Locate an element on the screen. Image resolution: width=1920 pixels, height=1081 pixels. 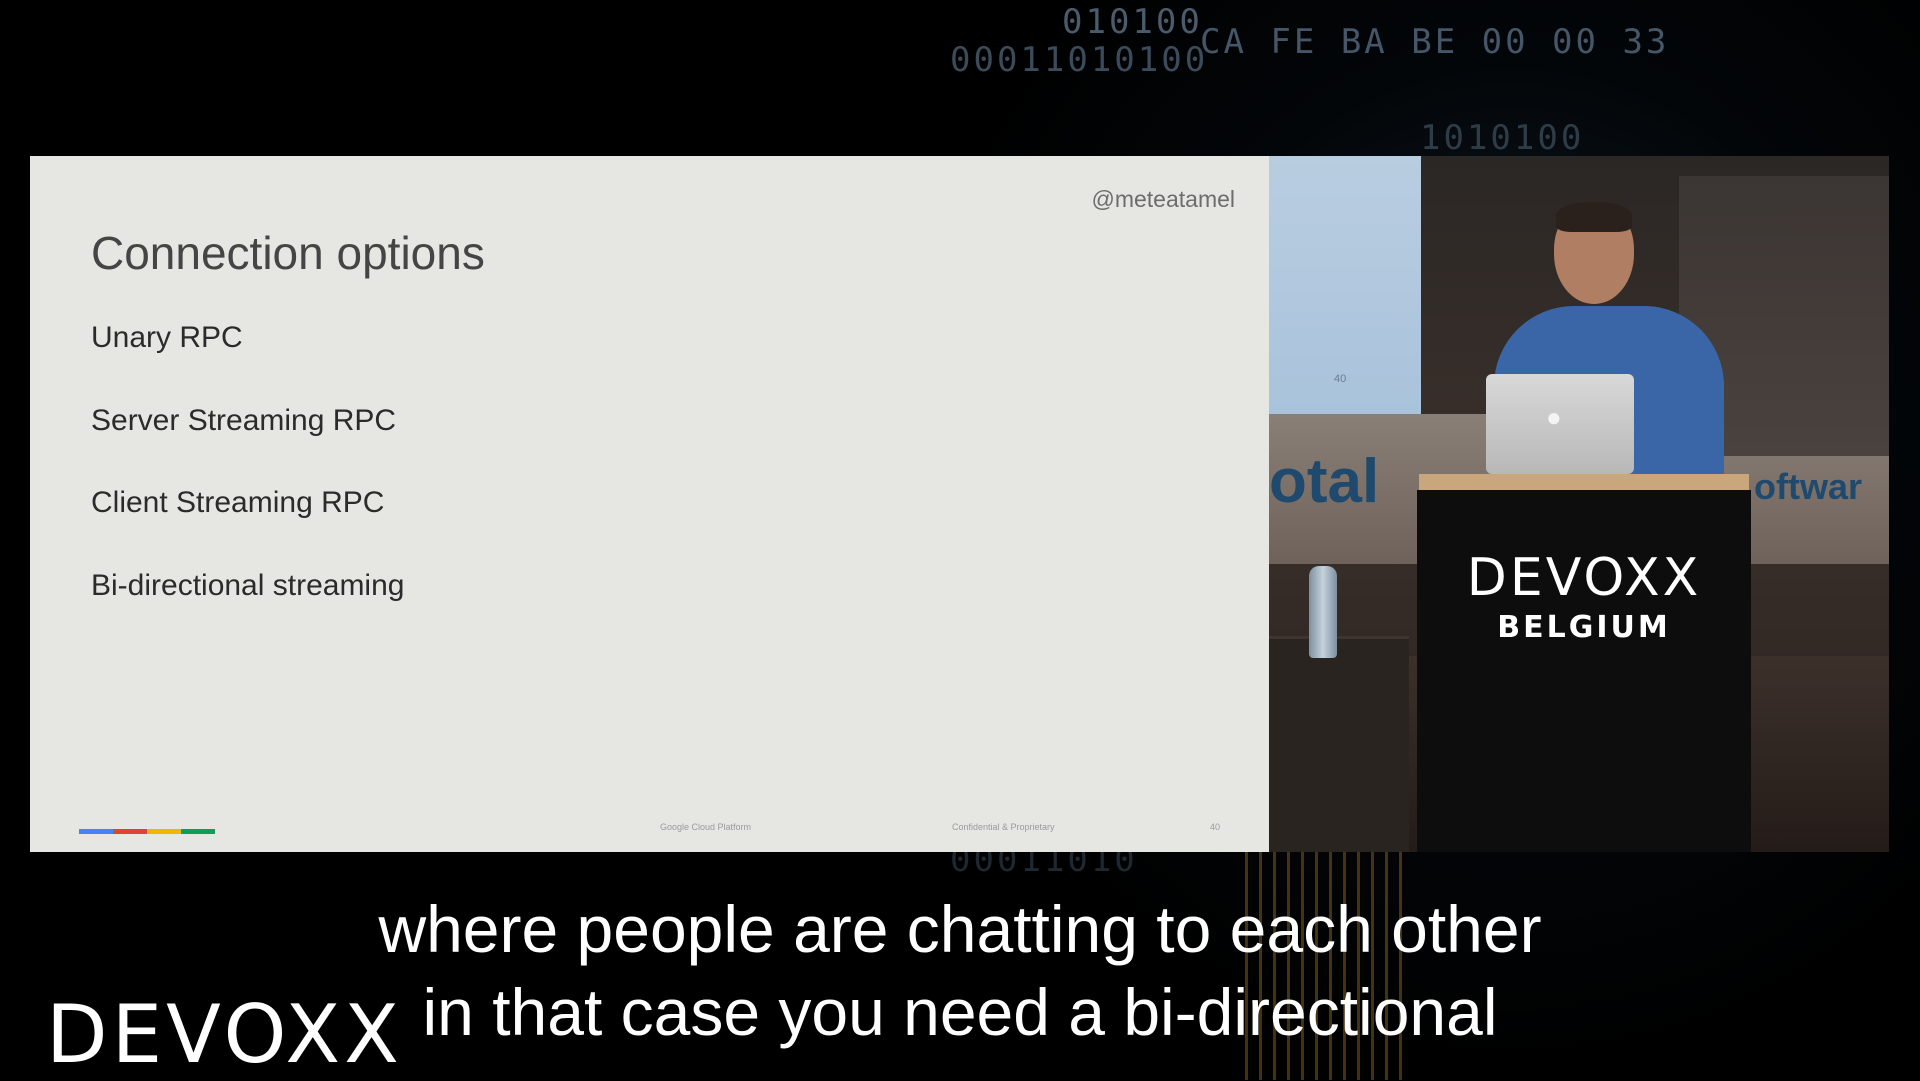
podium-top is located at coordinates (1584, 482).